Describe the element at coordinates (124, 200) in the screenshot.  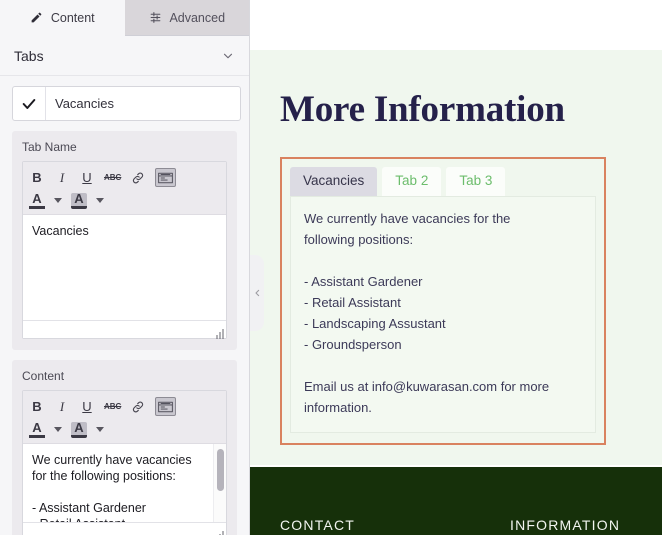
I see `toolbar-row-2: A A` at that location.